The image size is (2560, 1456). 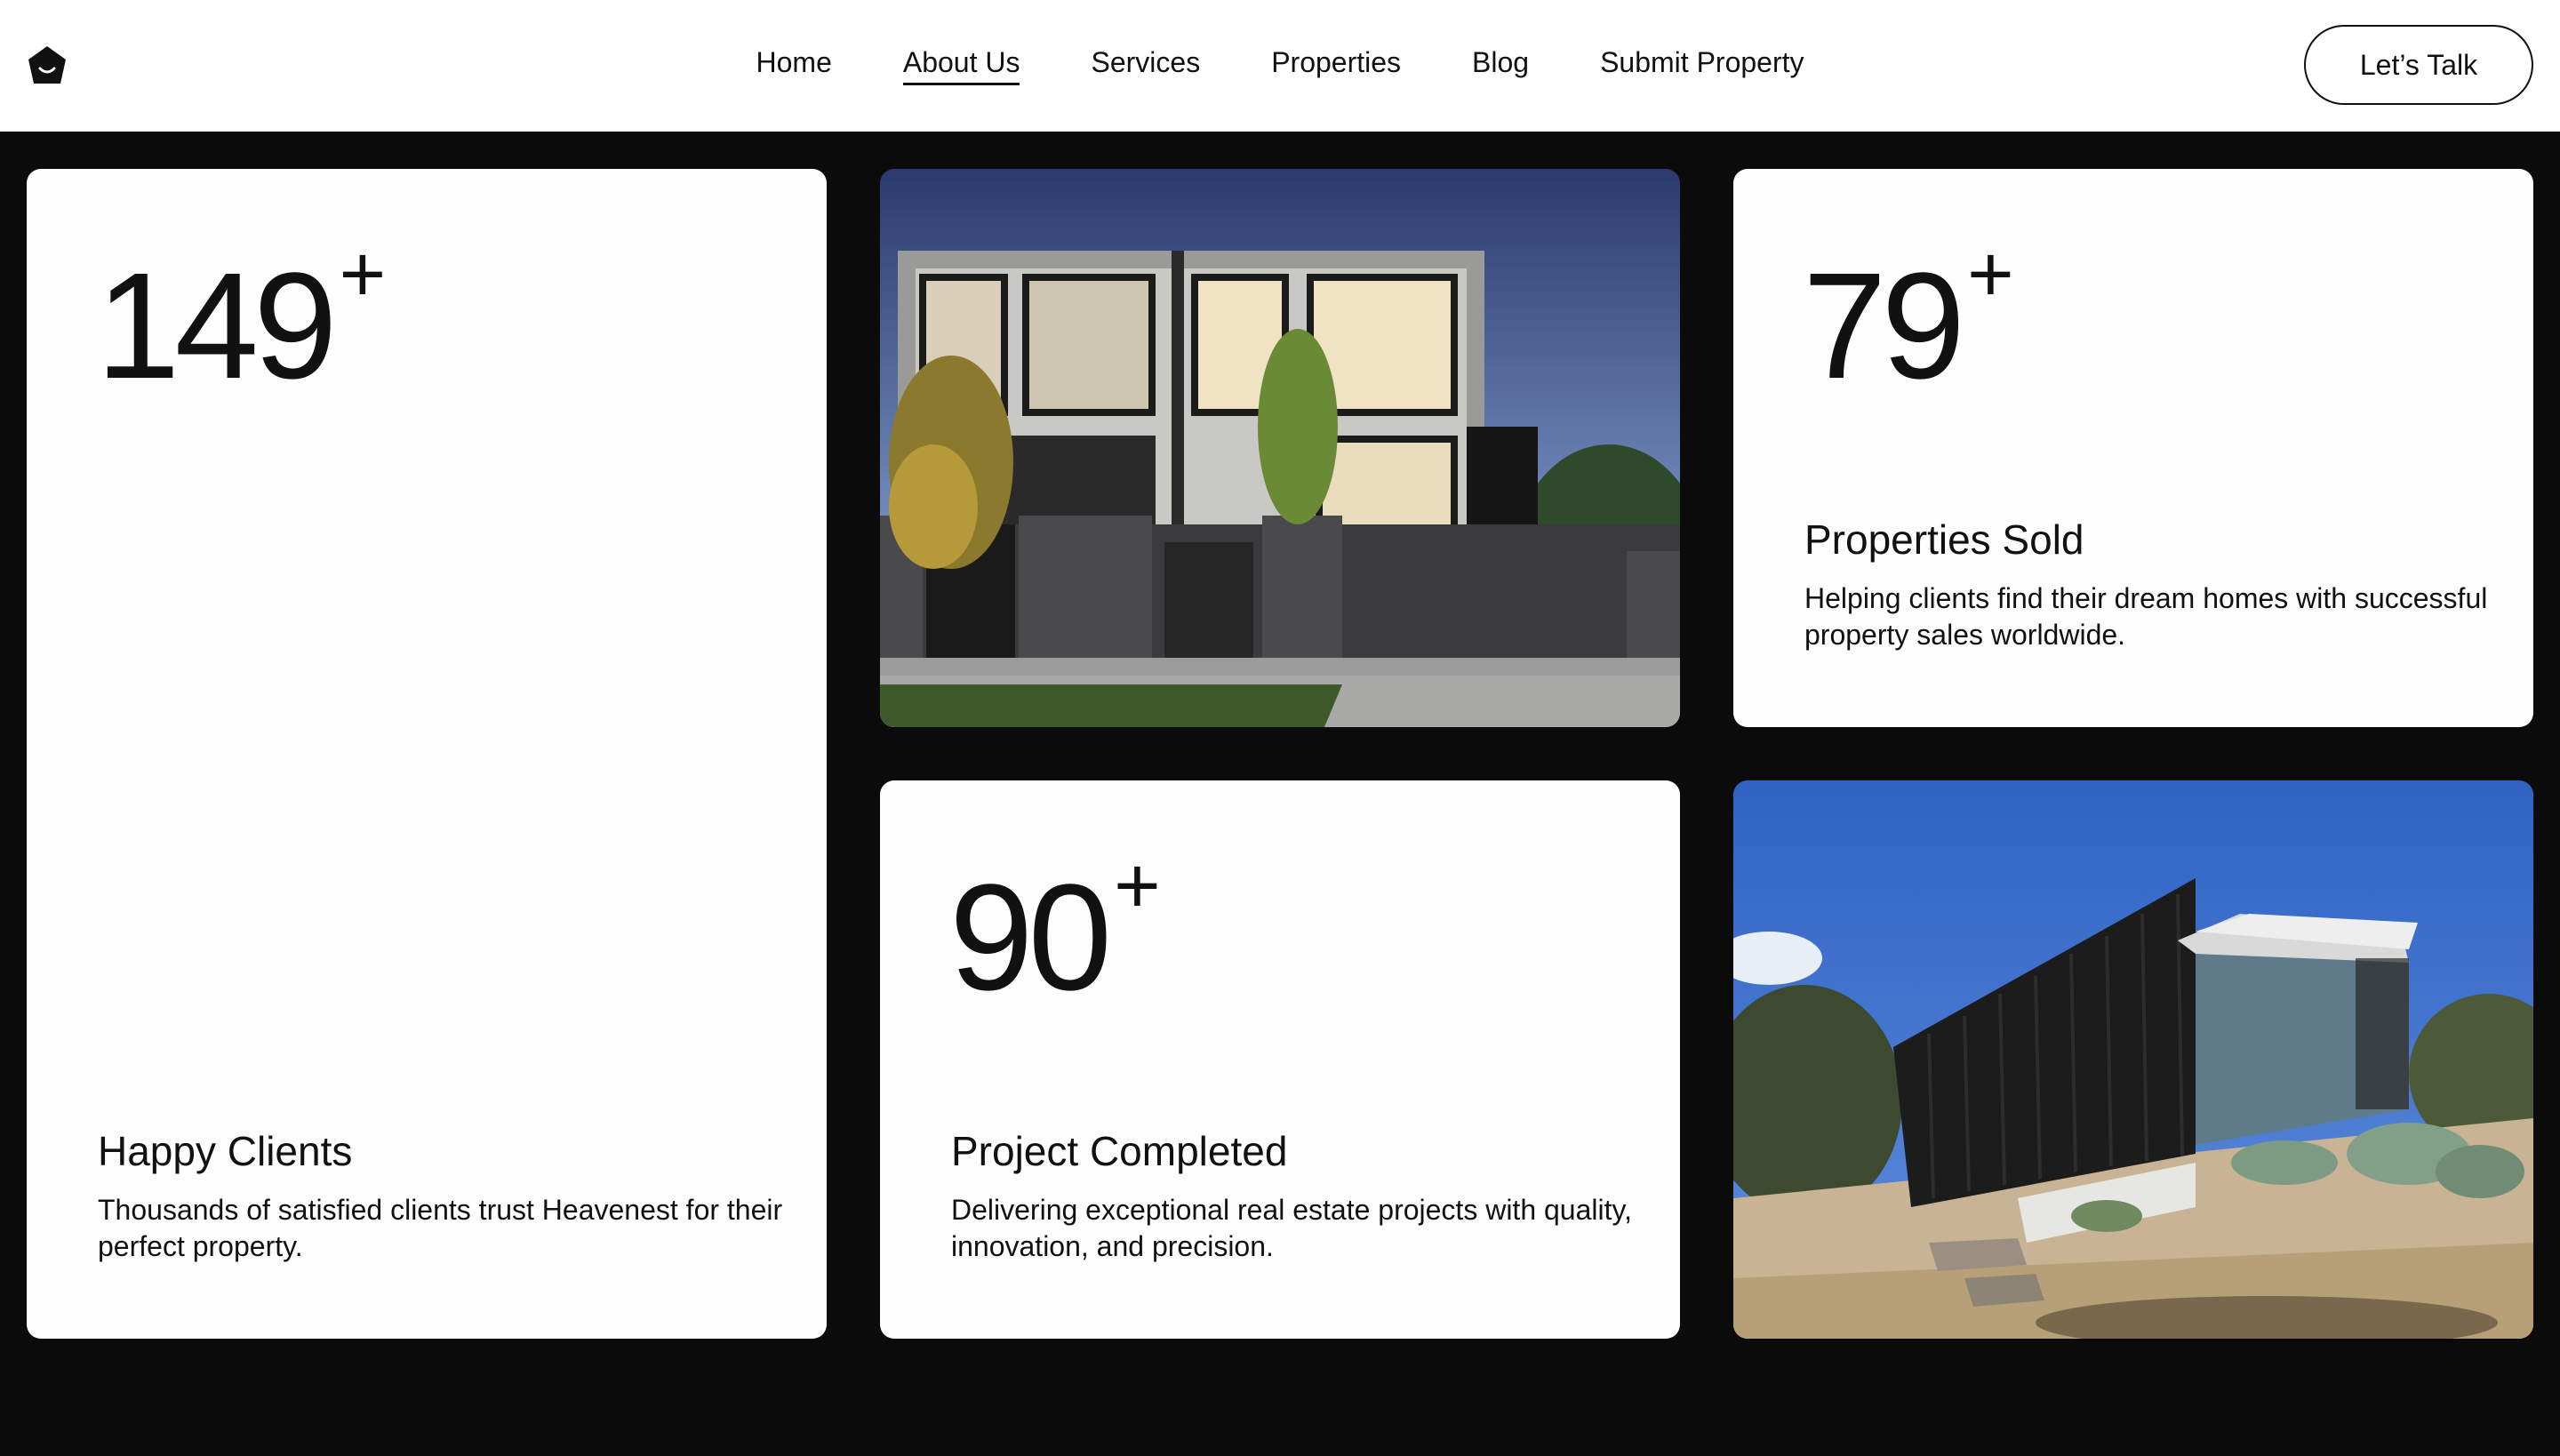 I want to click on nav-properties: Properties, so click(x=1336, y=64).